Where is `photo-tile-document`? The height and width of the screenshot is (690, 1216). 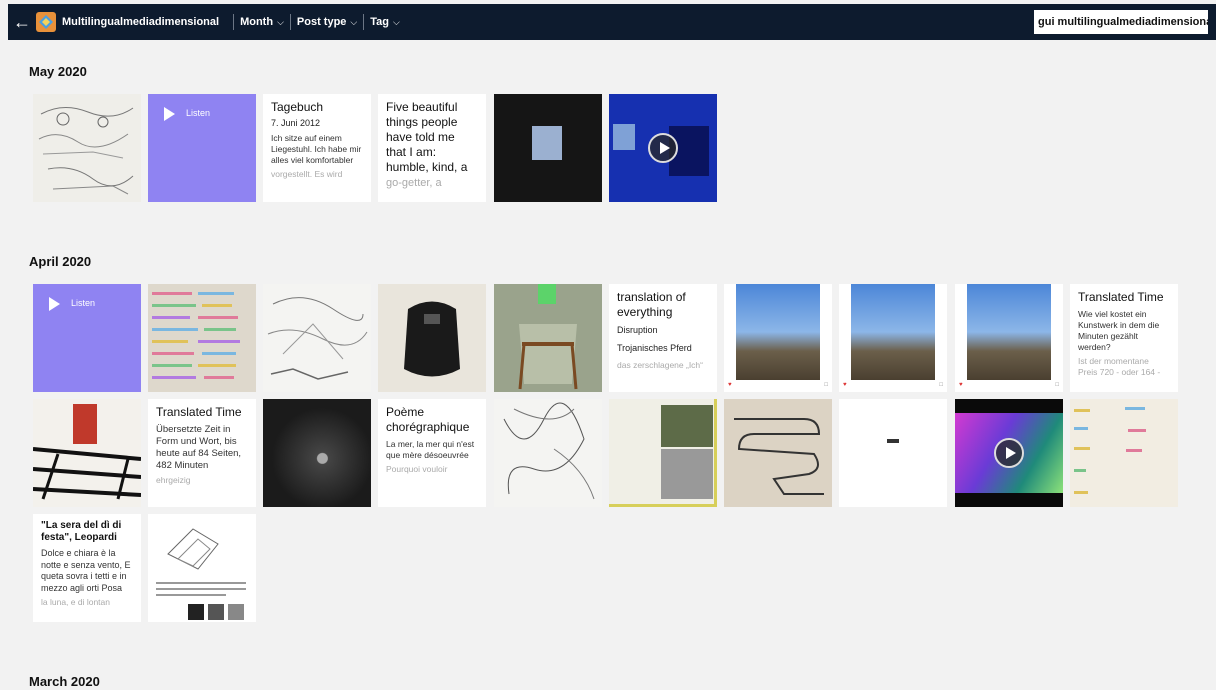 photo-tile-document is located at coordinates (663, 453).